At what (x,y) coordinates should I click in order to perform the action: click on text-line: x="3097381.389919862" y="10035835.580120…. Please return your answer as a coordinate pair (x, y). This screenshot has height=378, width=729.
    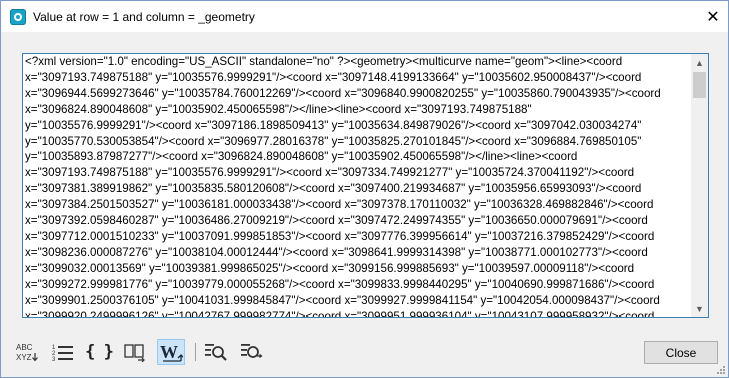
    Looking at the image, I should click on (333, 189).